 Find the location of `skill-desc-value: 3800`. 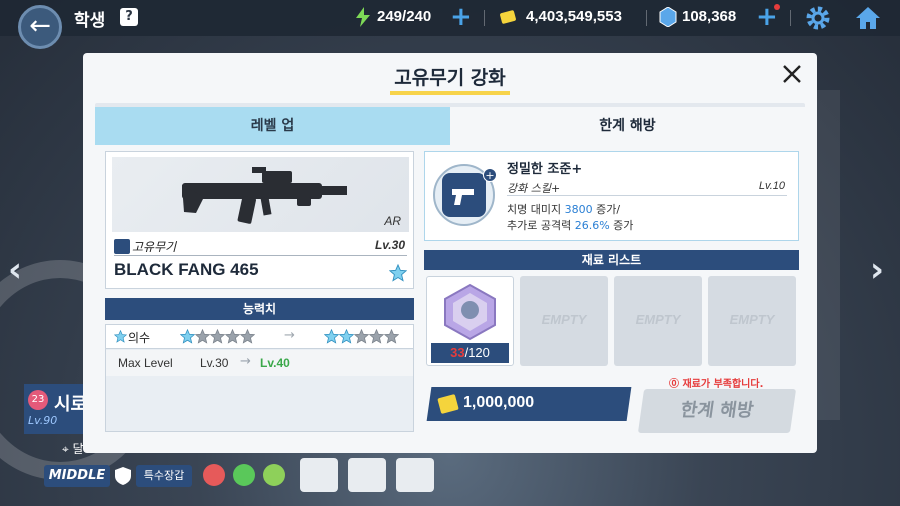

skill-desc-value: 3800 is located at coordinates (578, 209).